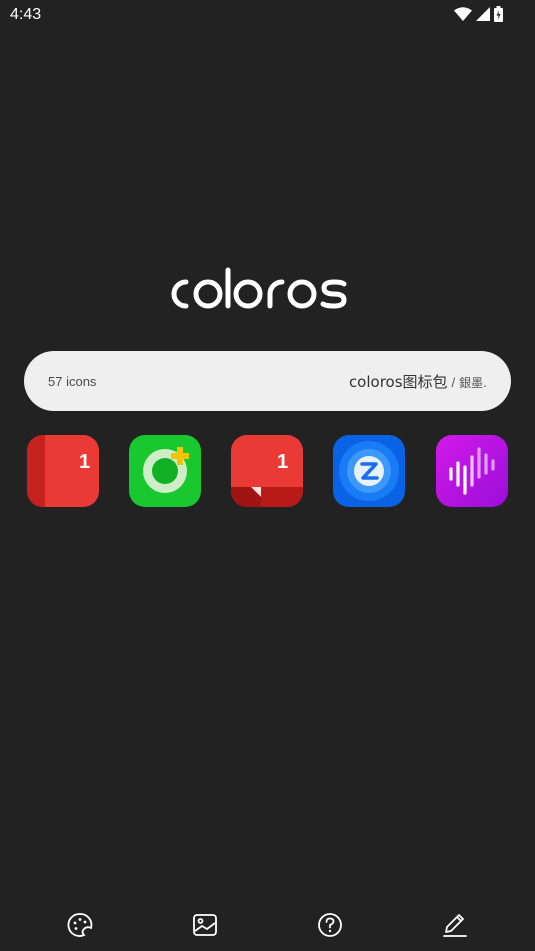 This screenshot has width=535, height=951. I want to click on icon-preview-row: 1 1, so click(267, 471).